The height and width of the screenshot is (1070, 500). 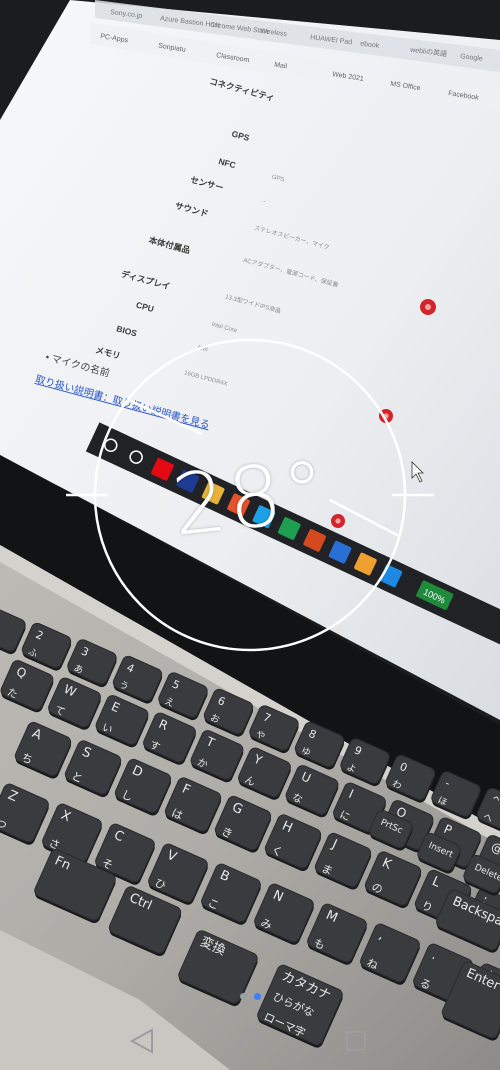 What do you see at coordinates (142, 1041) in the screenshot?
I see `back-triangle-icon` at bounding box center [142, 1041].